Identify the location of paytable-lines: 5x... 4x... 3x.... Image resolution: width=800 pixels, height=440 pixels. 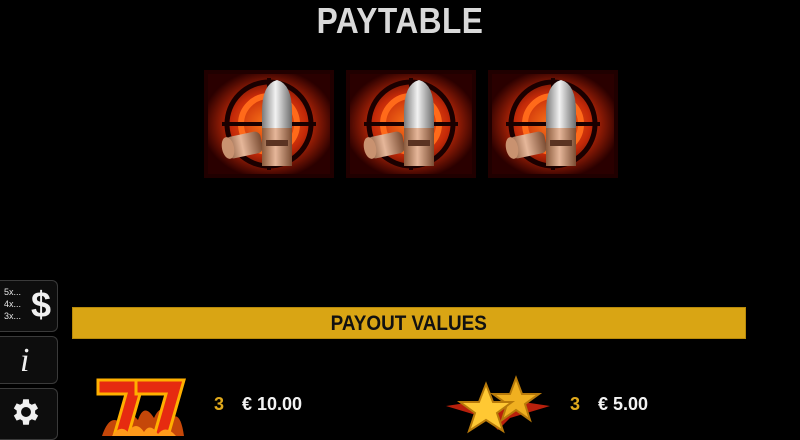
(12, 304).